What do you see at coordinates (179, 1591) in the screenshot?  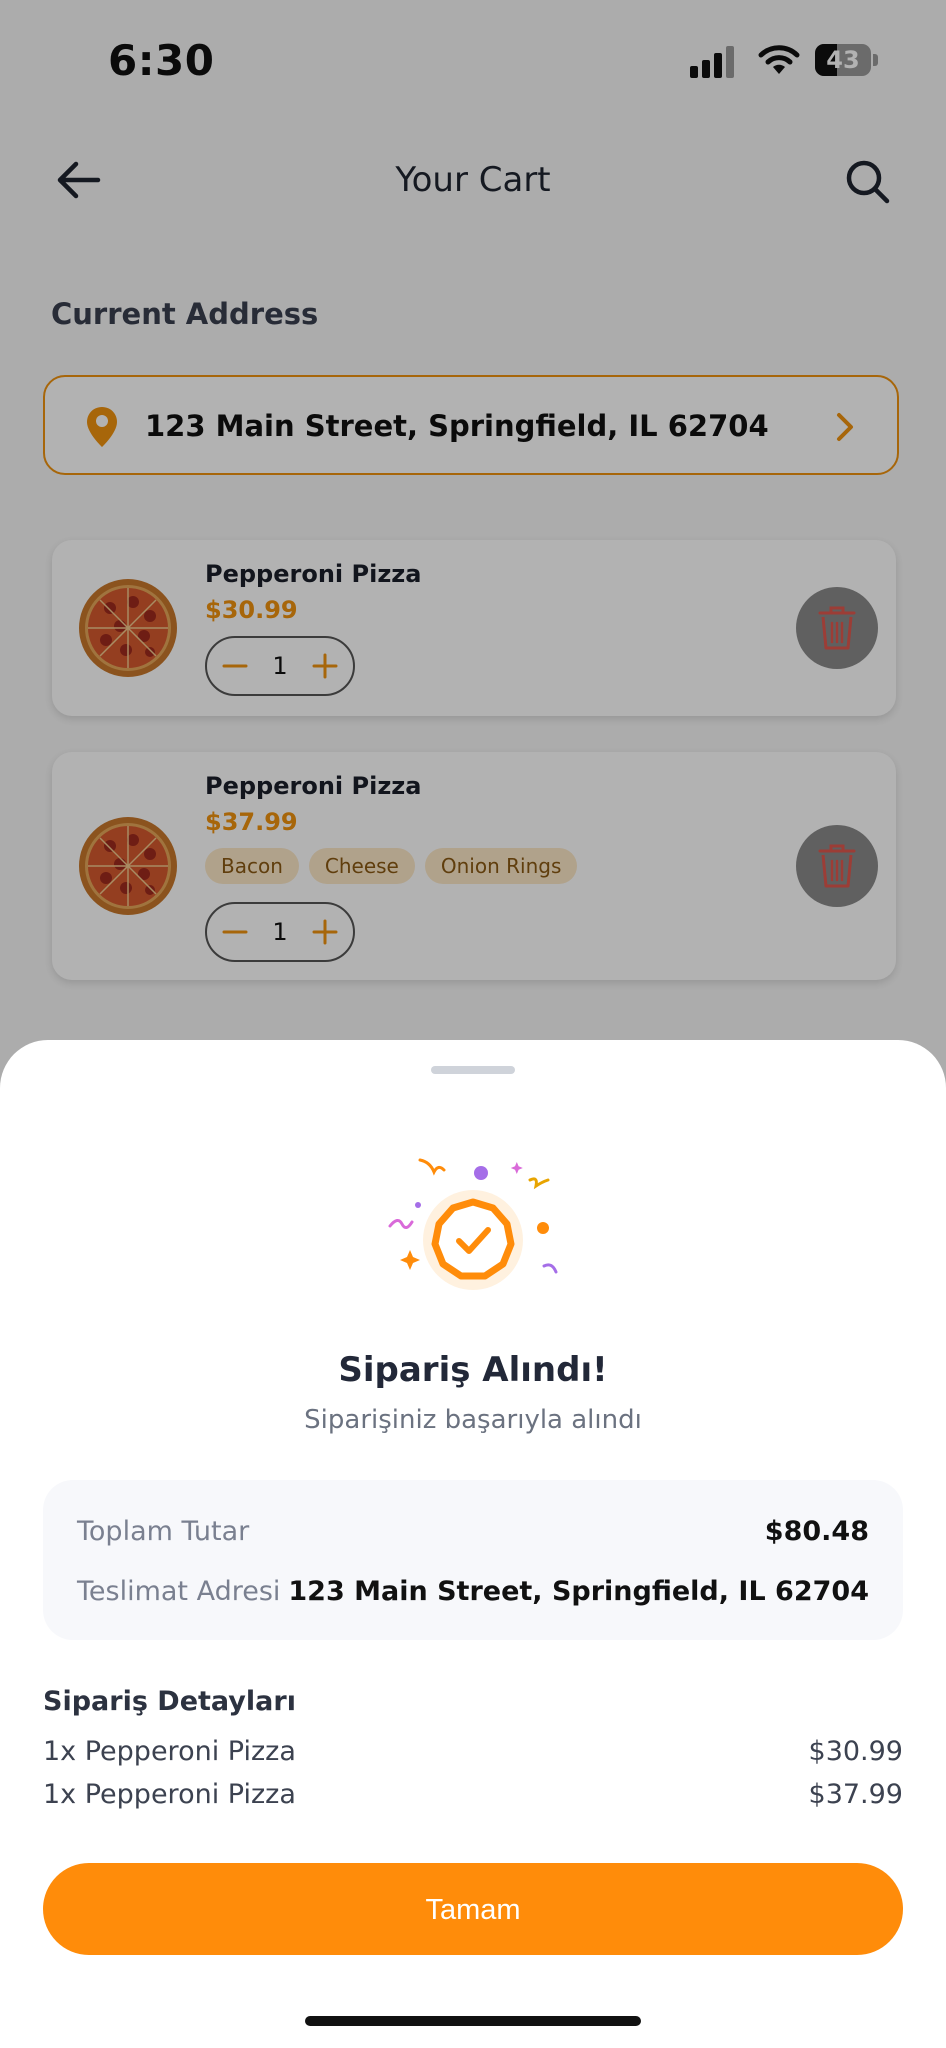 I see `delivery-address-label: Teslimat Adresi` at bounding box center [179, 1591].